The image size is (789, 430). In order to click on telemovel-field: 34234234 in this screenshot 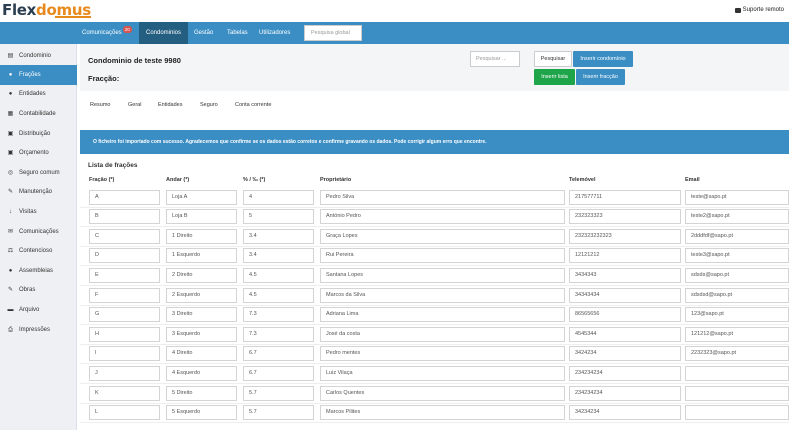, I will do `click(625, 413)`.